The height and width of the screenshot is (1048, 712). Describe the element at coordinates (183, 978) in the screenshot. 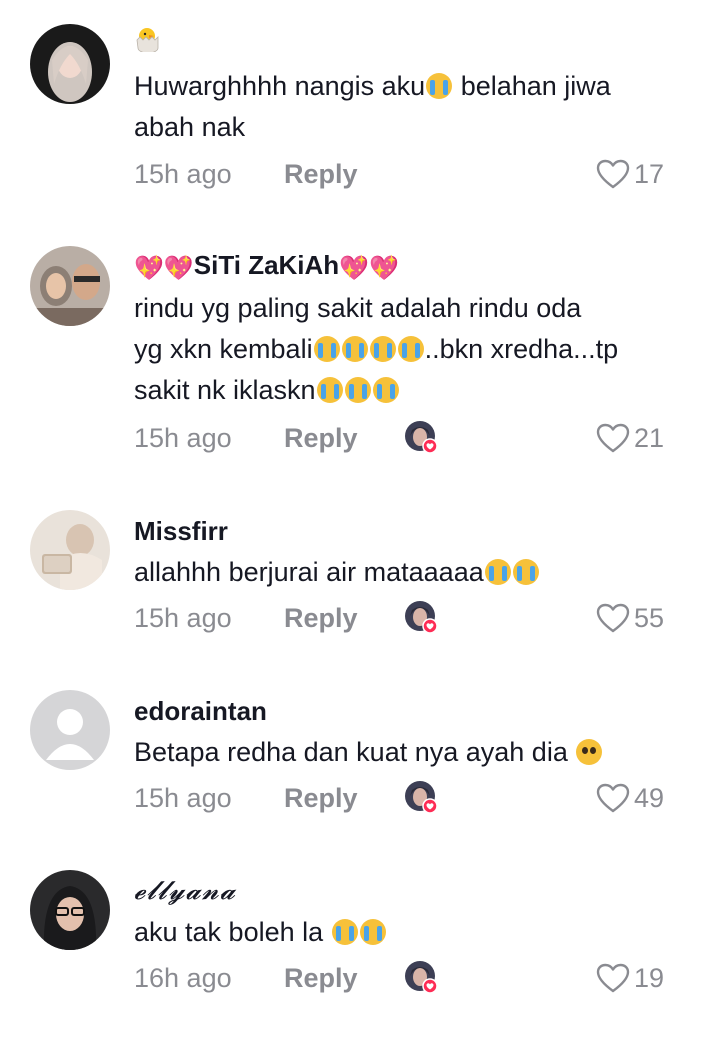

I see `comment-time: 16h ago` at that location.